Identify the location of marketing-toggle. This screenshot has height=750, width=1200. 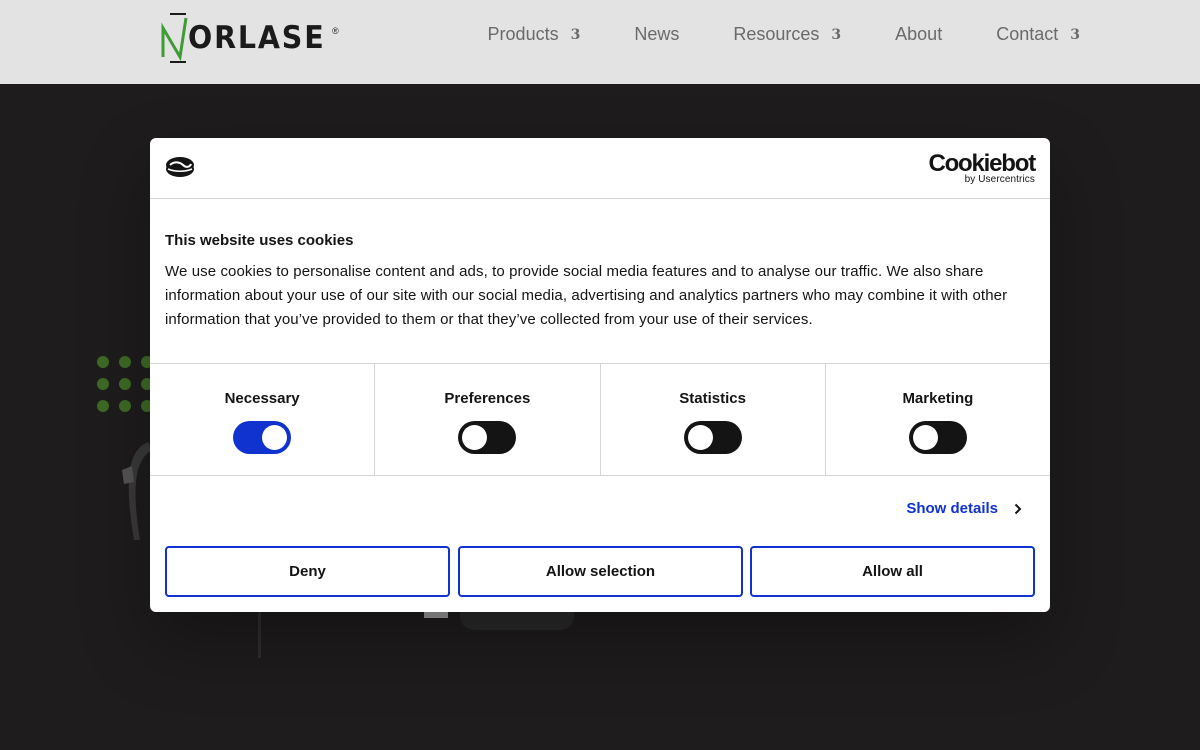
(937, 437).